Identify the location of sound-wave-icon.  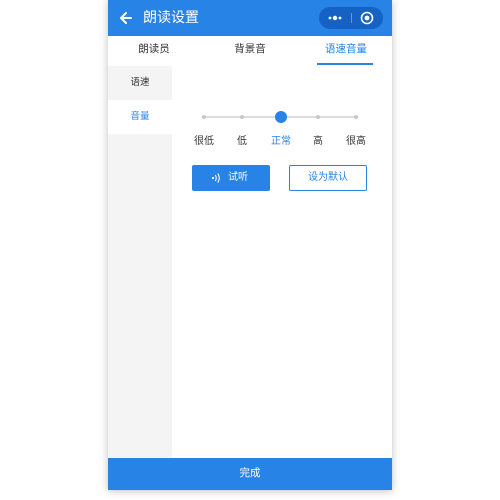
(215, 178).